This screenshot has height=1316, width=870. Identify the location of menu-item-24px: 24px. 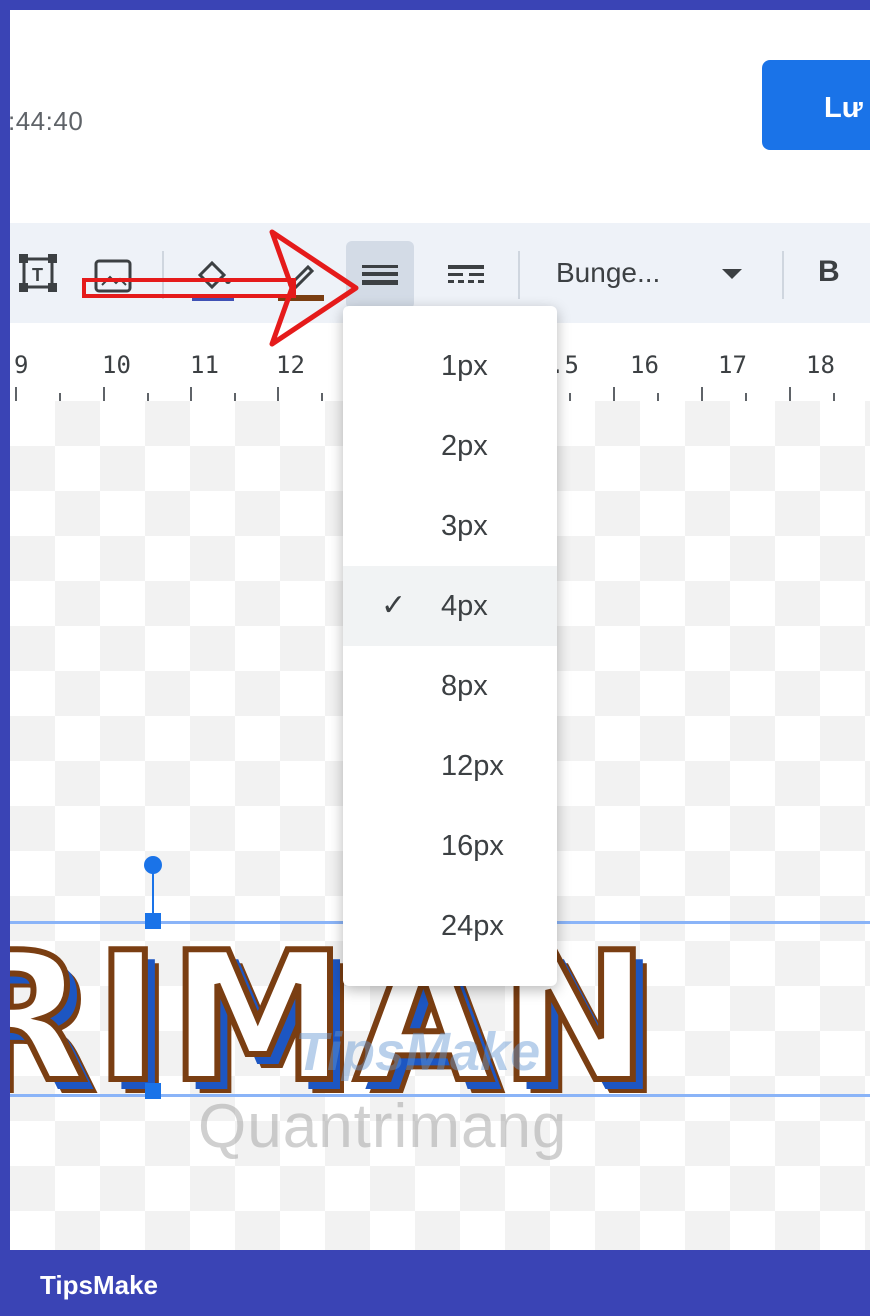
(450, 926).